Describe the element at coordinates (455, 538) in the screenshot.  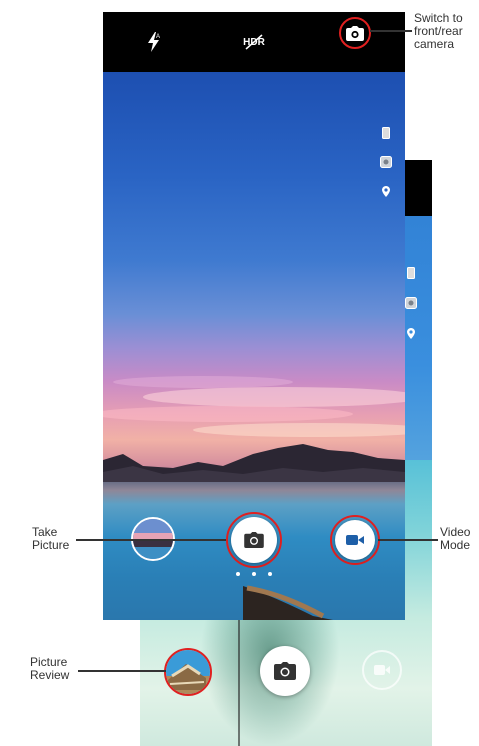
I see `video-mode-callout: Video Mode` at that location.